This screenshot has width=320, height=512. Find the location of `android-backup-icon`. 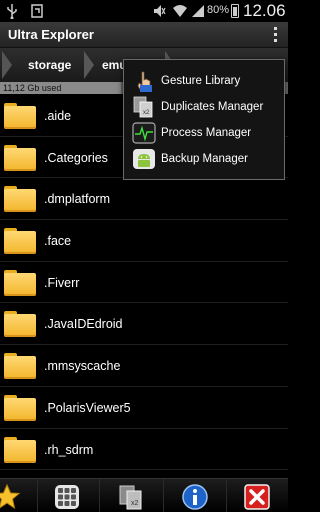

android-backup-icon is located at coordinates (144, 159).